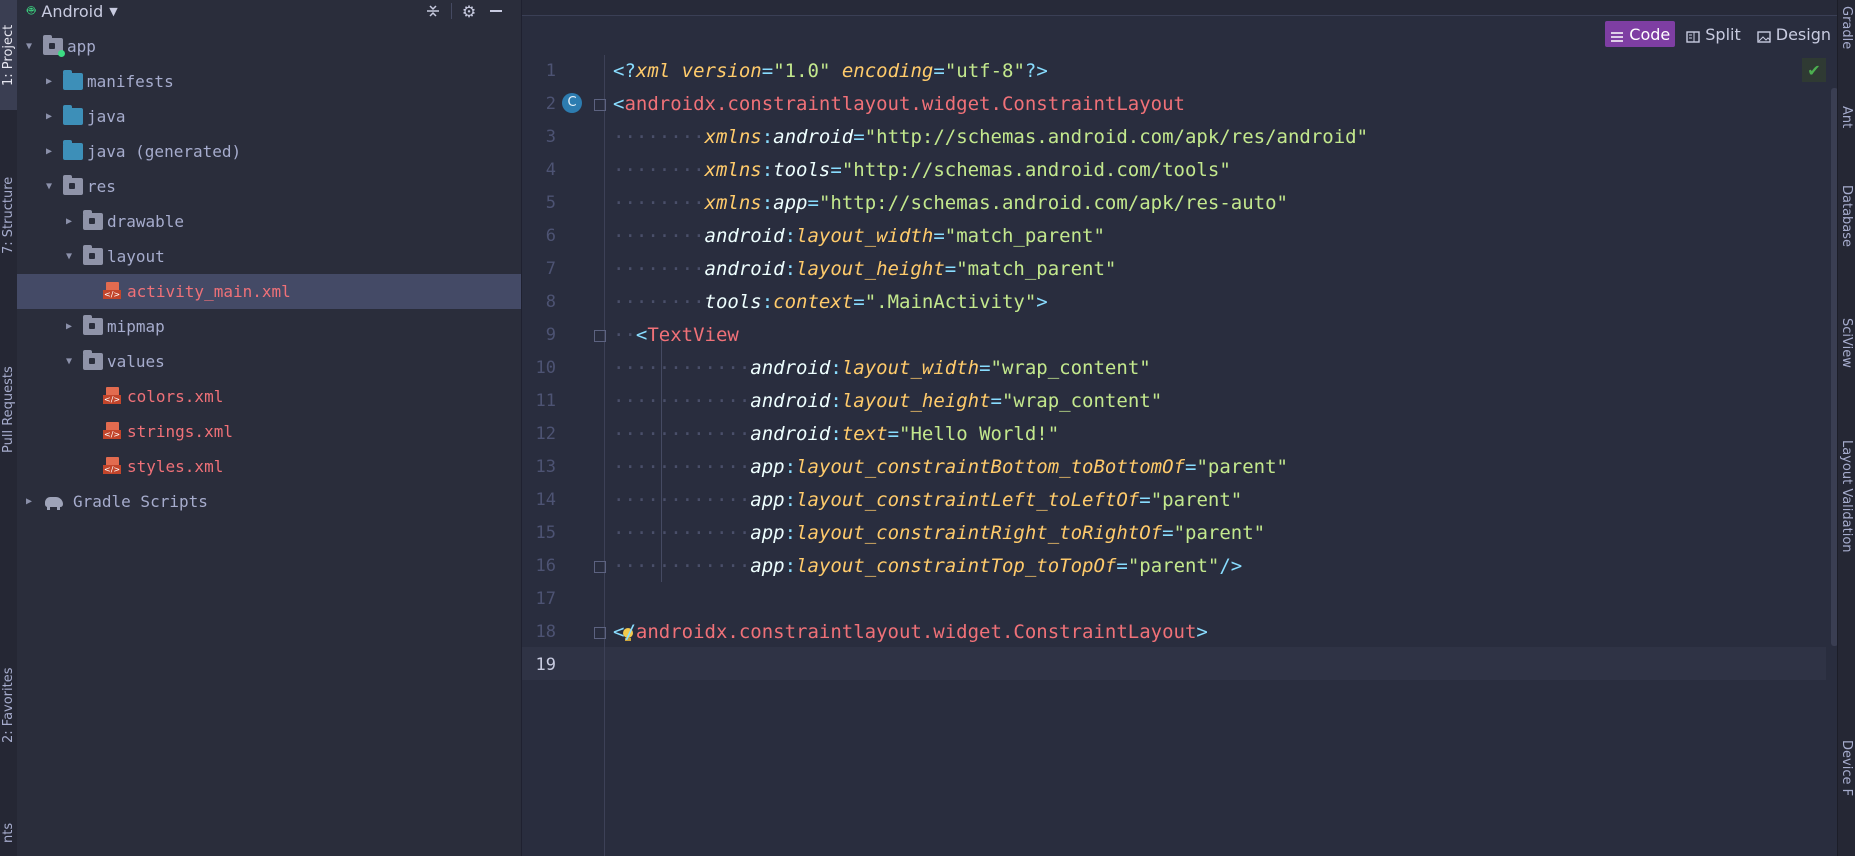  I want to click on mode-code-button: Code, so click(1640, 34).